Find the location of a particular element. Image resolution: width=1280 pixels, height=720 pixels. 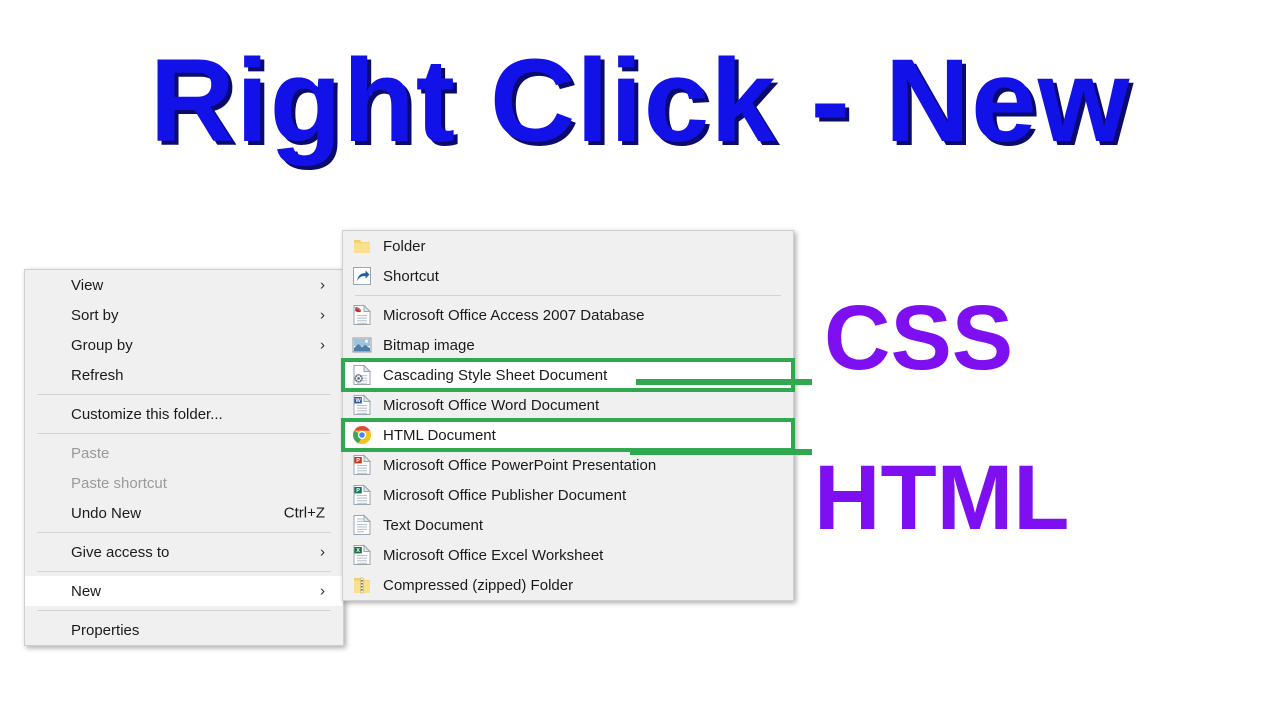

new-menu-item-shortcut: Shortcut is located at coordinates (568, 276).